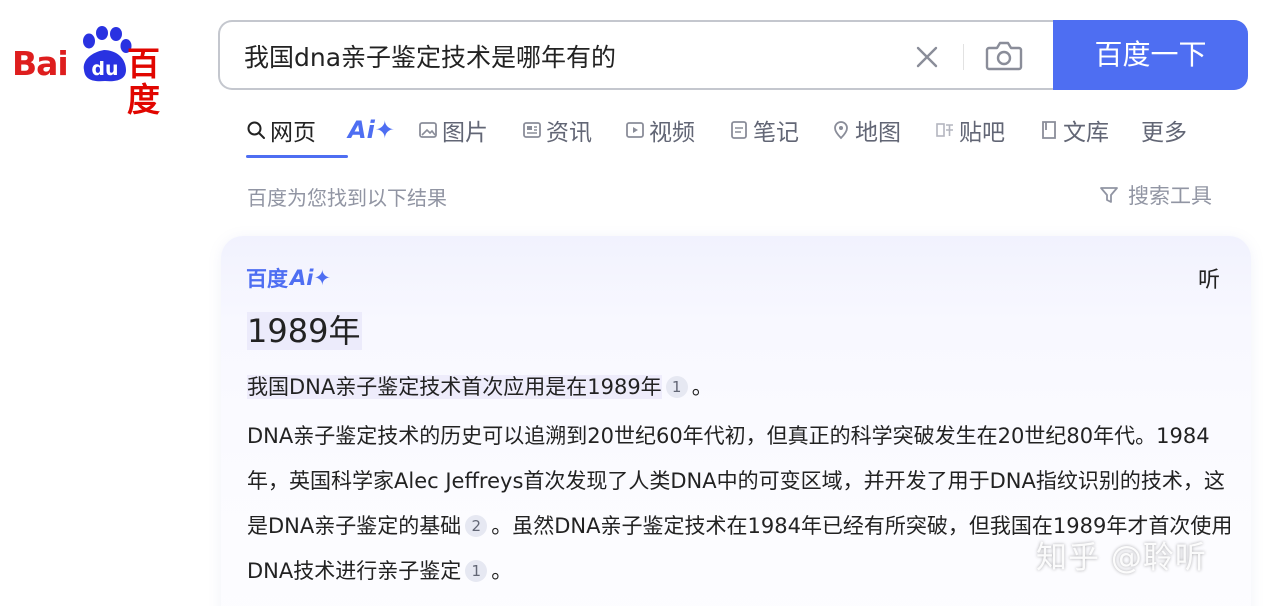  Describe the element at coordinates (963, 57) in the screenshot. I see `search-divider` at that location.